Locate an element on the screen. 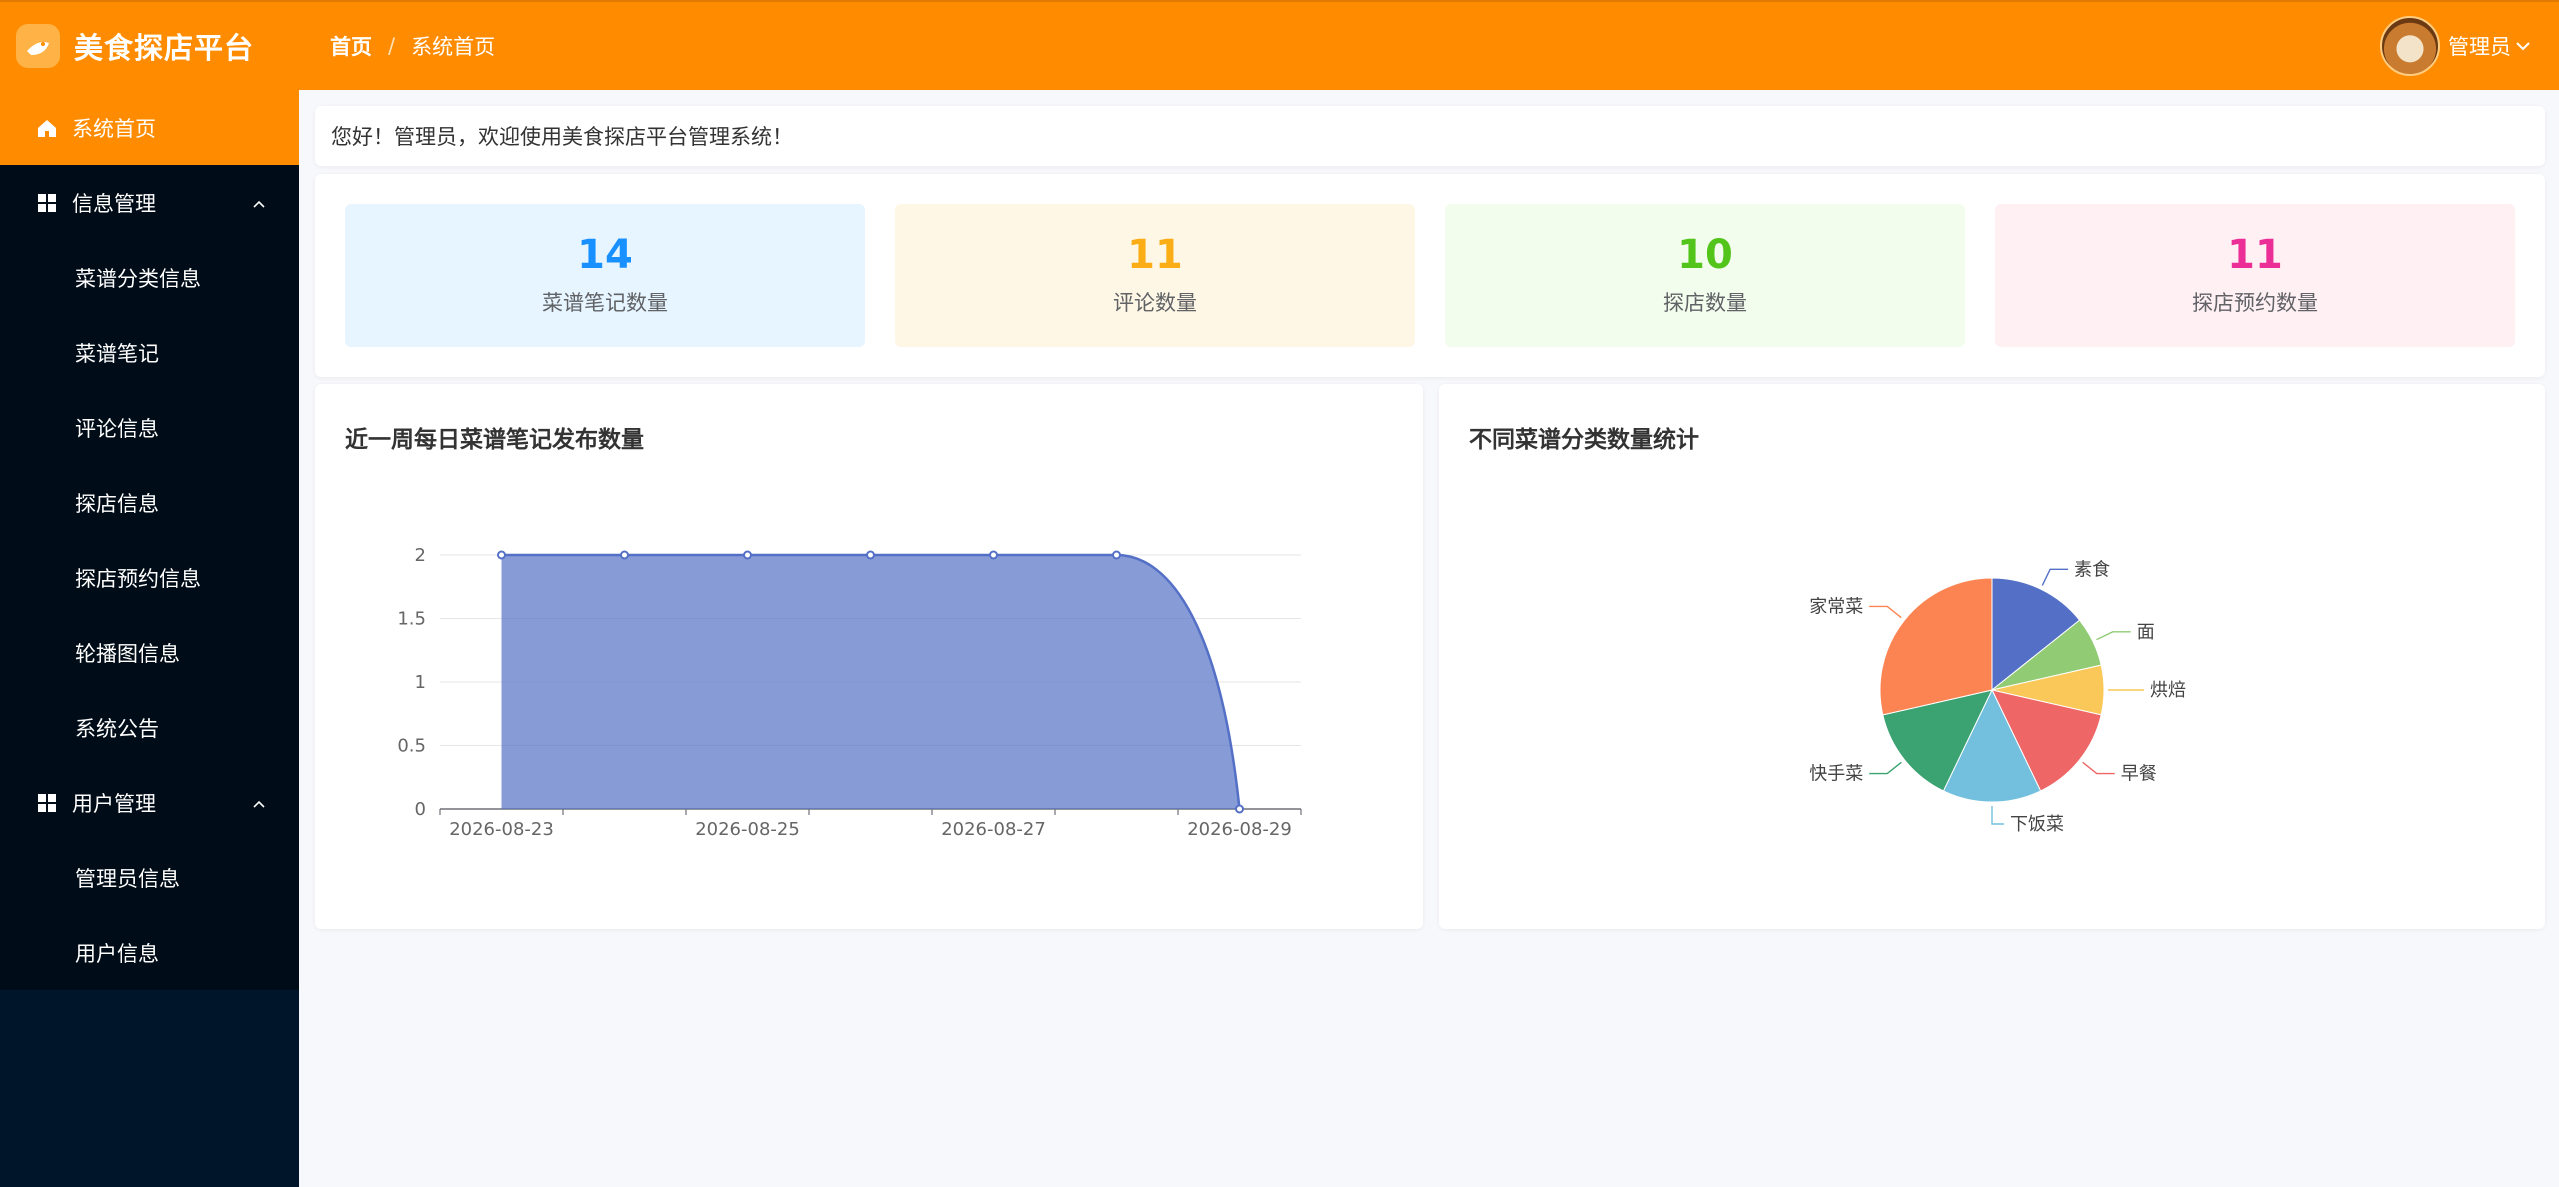 The width and height of the screenshot is (2559, 1187). sidebar-item-label: 探店信息 is located at coordinates (117, 503).